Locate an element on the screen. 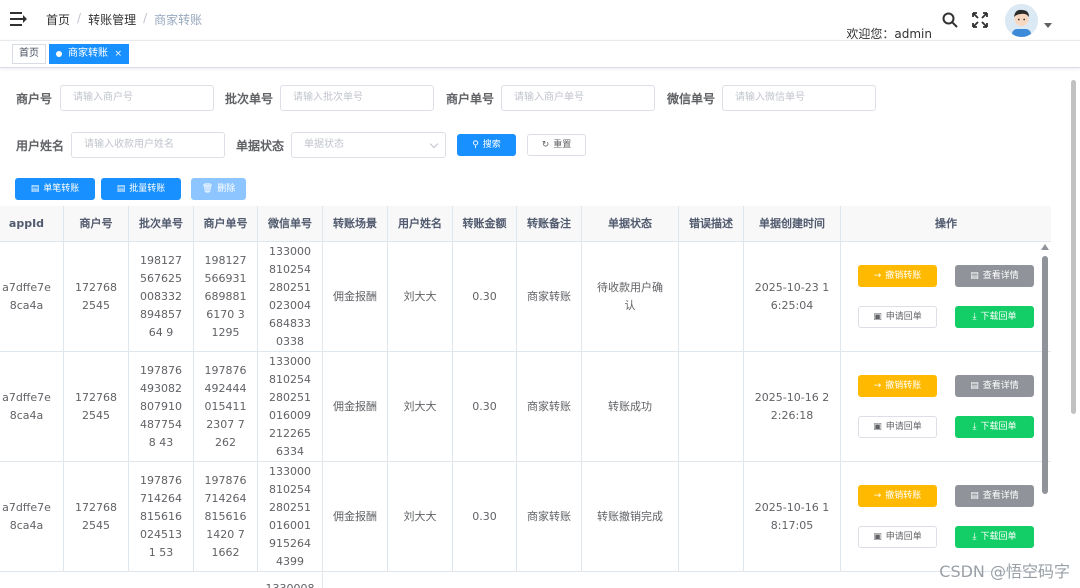 The width and height of the screenshot is (1080, 588). receipt-icon: ▣ is located at coordinates (877, 427).